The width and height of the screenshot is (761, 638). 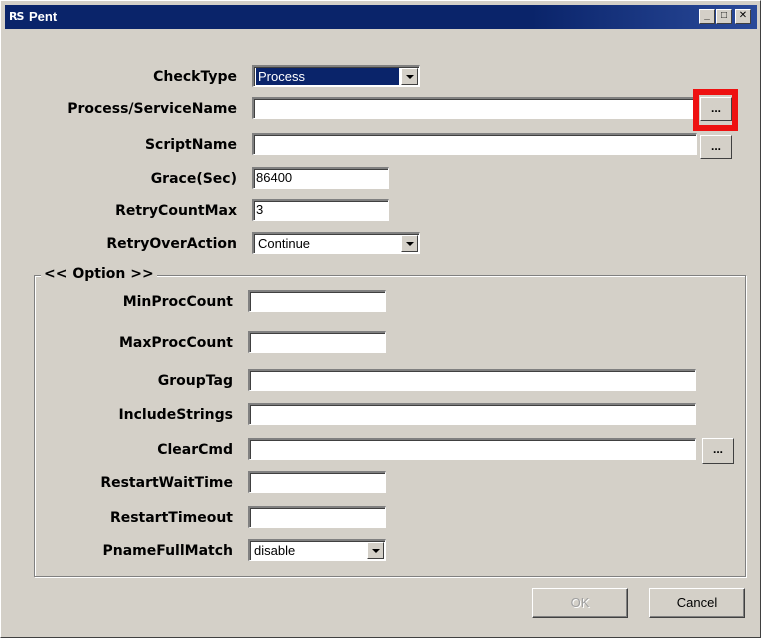 I want to click on window-title: Pent, so click(x=43, y=16).